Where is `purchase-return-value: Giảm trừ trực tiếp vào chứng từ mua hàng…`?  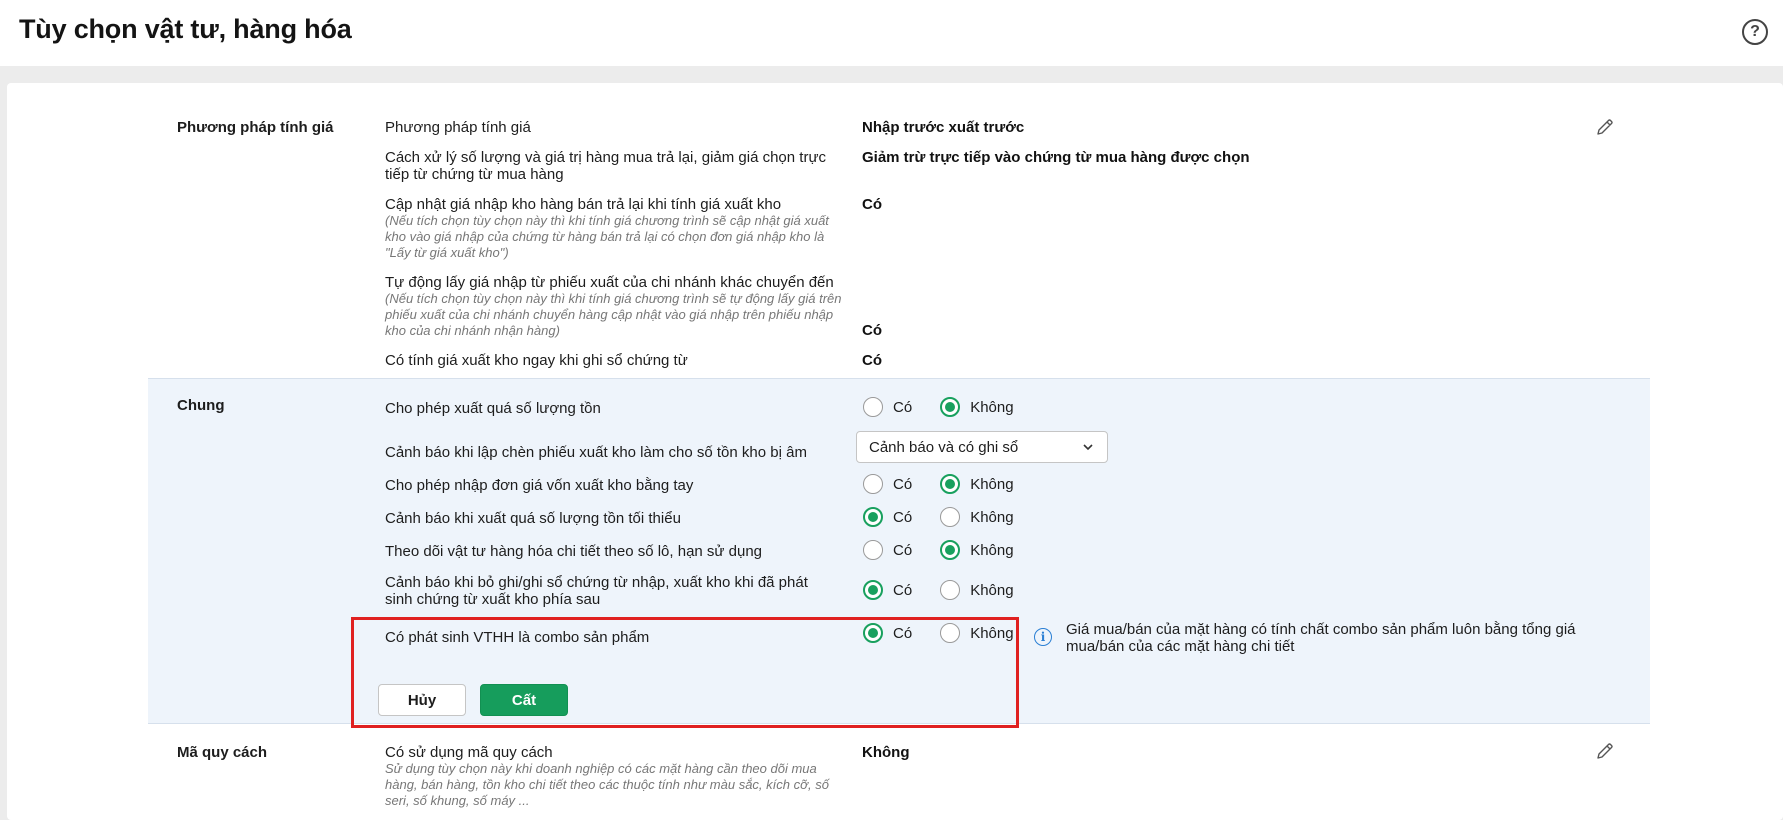
purchase-return-value: Giảm trừ trực tiếp vào chứng từ mua hàng… is located at coordinates (1056, 157).